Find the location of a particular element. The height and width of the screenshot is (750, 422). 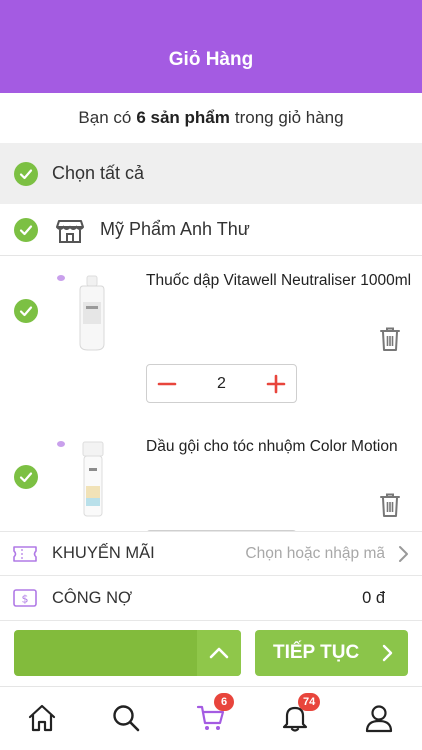

money-icon: $ is located at coordinates (25, 598).